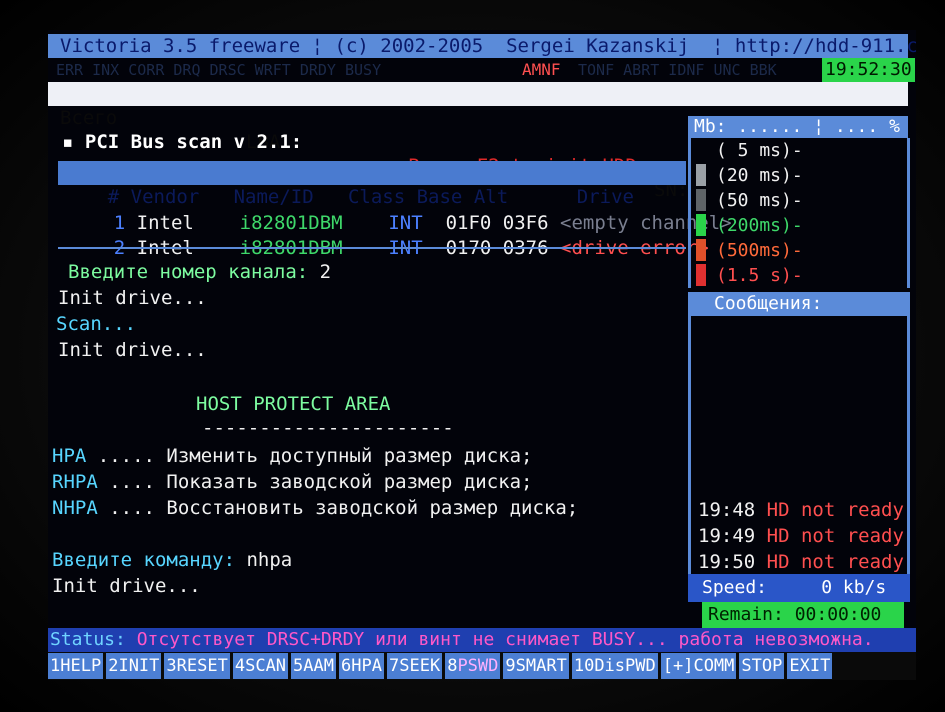  I want to click on fkey-num: 5, so click(298, 666).